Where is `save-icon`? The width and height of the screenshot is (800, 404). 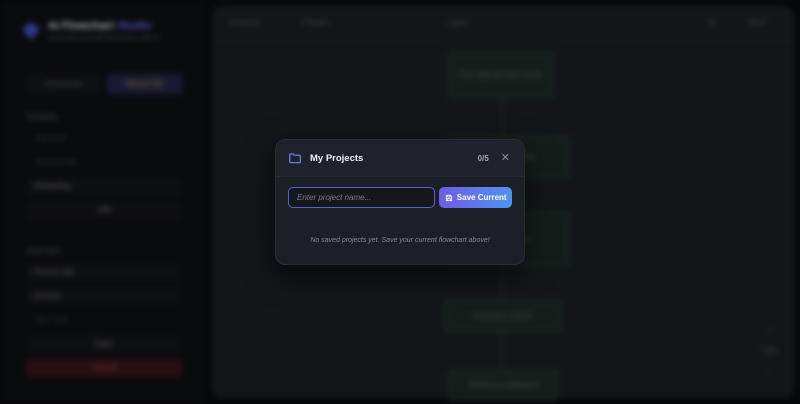 save-icon is located at coordinates (448, 197).